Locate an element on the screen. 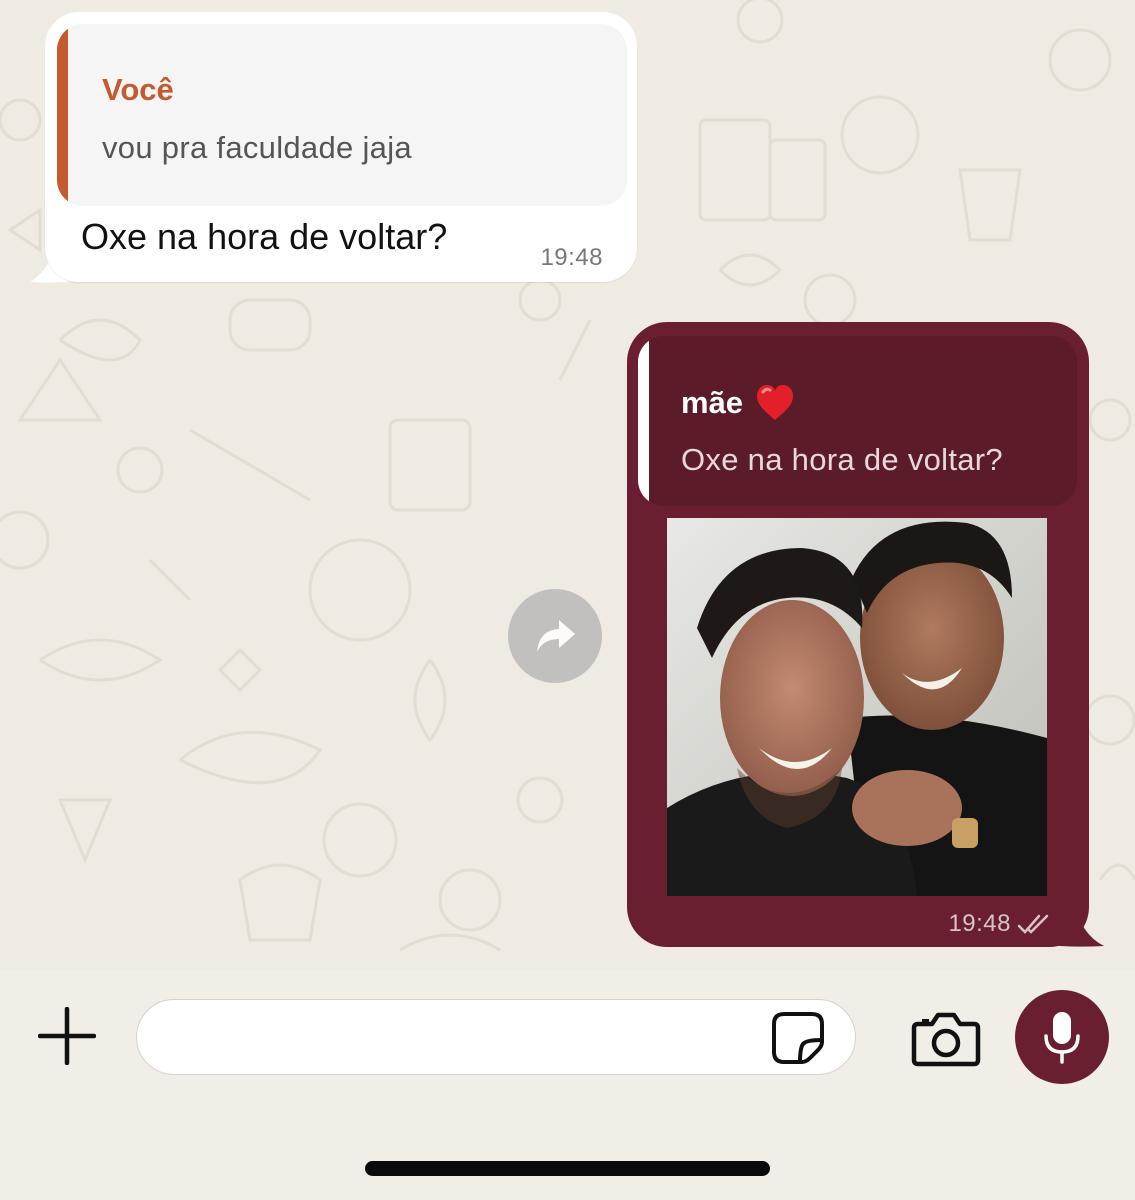 The height and width of the screenshot is (1200, 1135). forward-button is located at coordinates (555, 636).